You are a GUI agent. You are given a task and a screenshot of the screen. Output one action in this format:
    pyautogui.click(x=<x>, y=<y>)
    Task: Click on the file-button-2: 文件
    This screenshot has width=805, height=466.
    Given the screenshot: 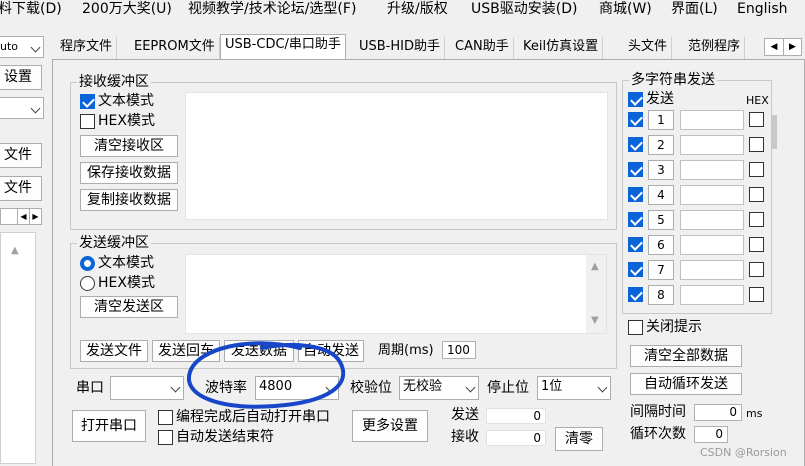 What is the action you would take?
    pyautogui.click(x=21, y=188)
    